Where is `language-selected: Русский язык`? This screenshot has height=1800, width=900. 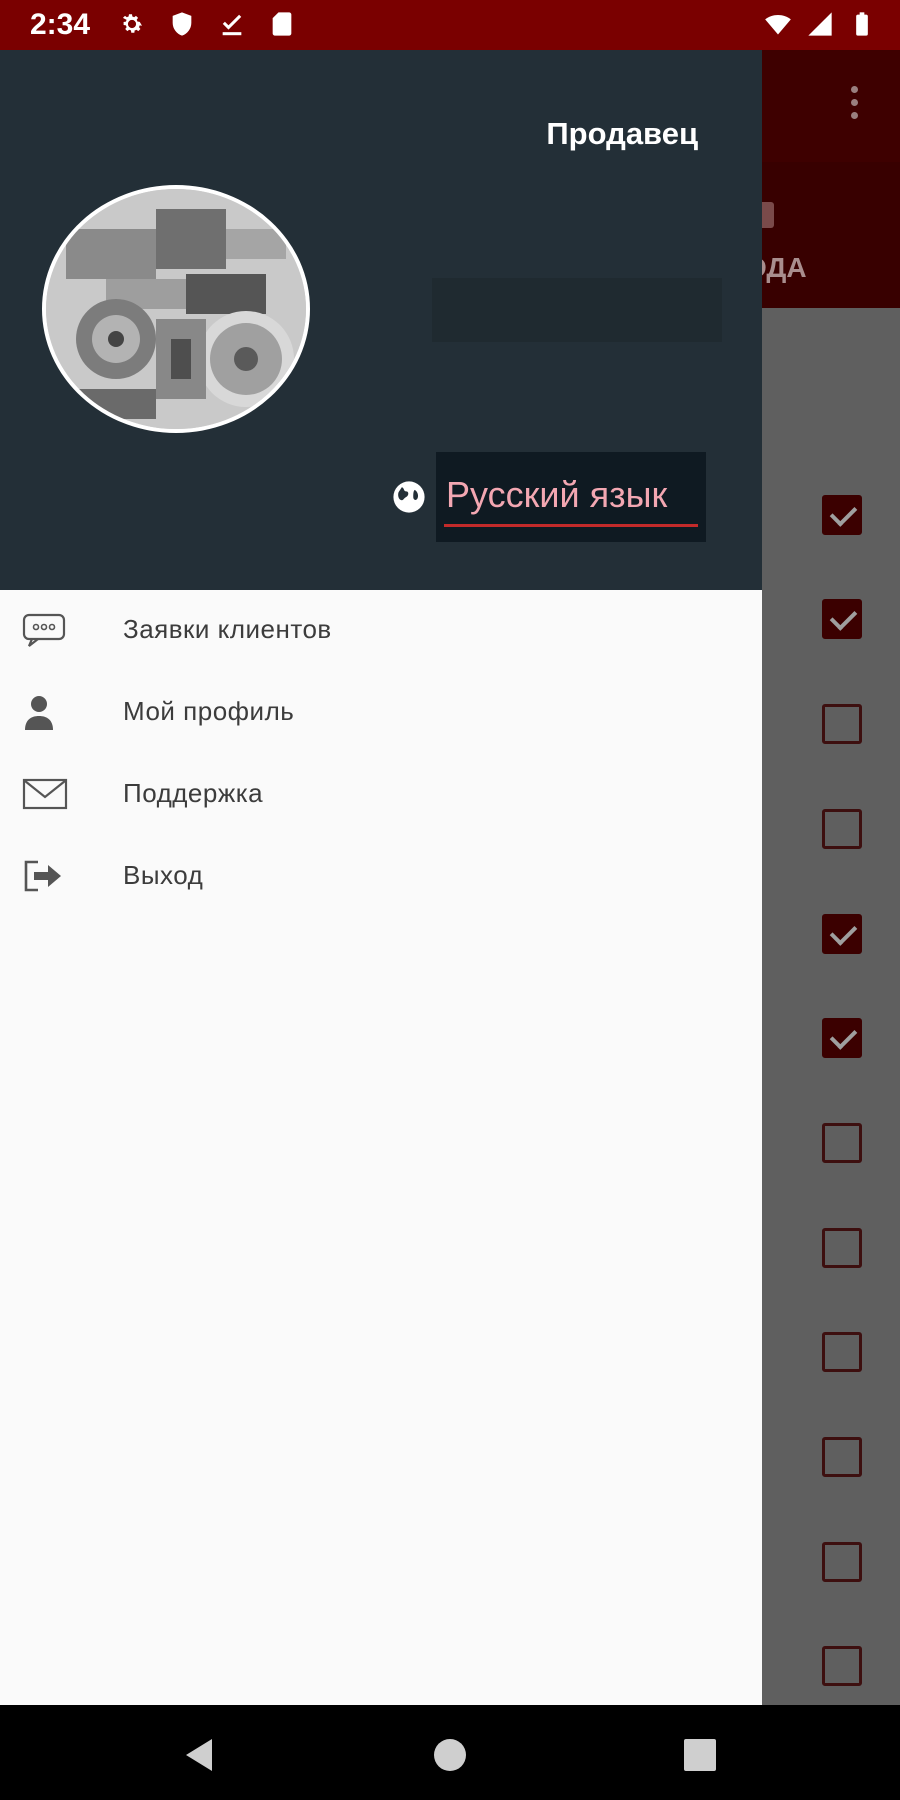 language-selected: Русский язык is located at coordinates (557, 494).